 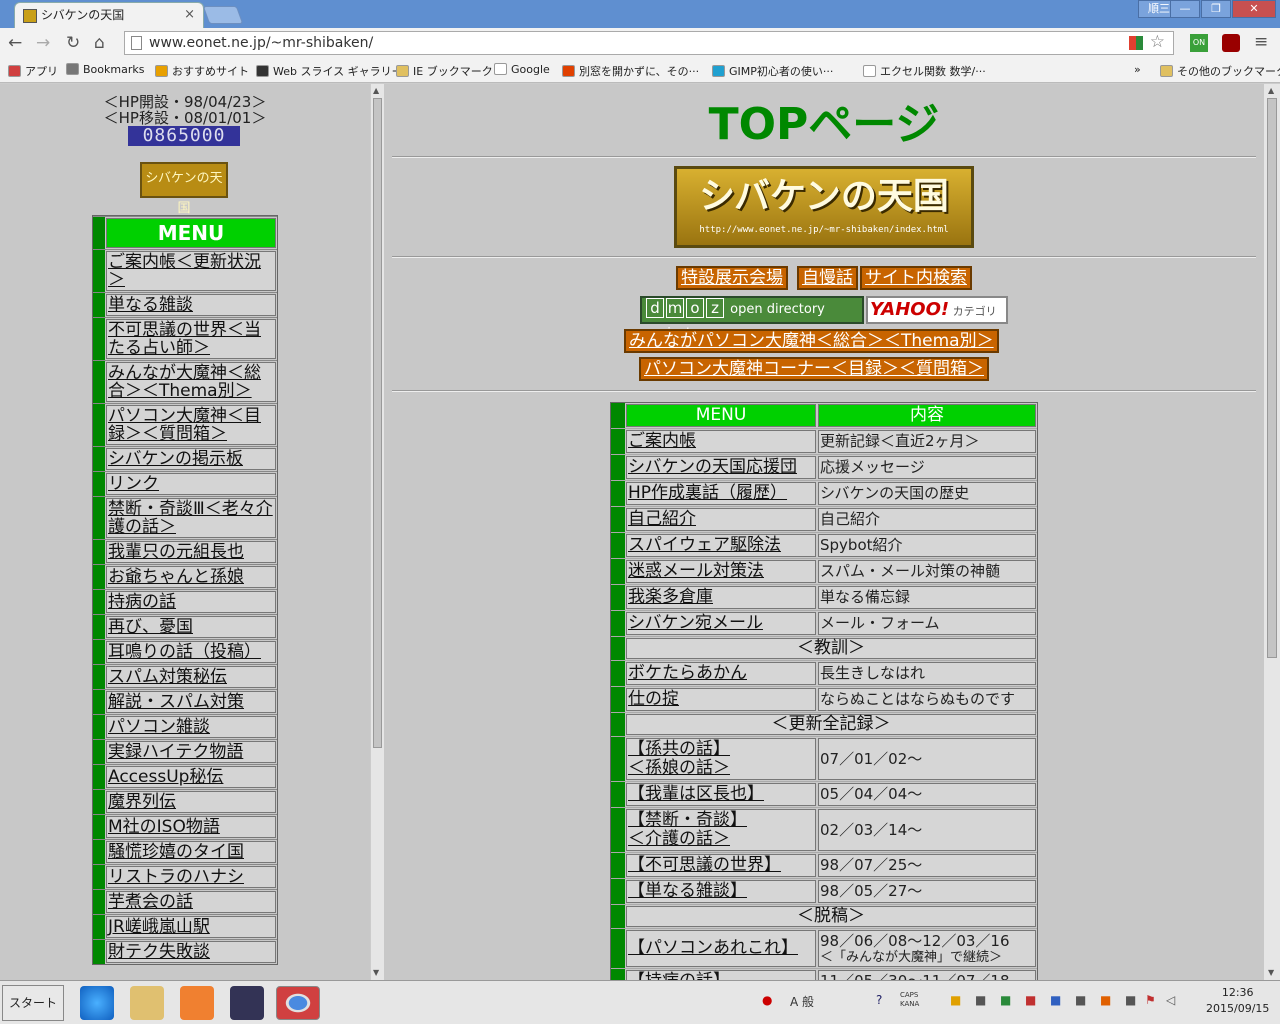 I want to click on sidebar-item-label: JR嵯峨嵐山駅, so click(x=191, y=927).